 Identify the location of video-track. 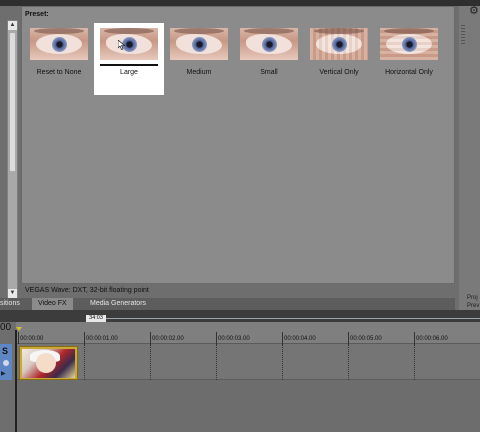
(248, 362).